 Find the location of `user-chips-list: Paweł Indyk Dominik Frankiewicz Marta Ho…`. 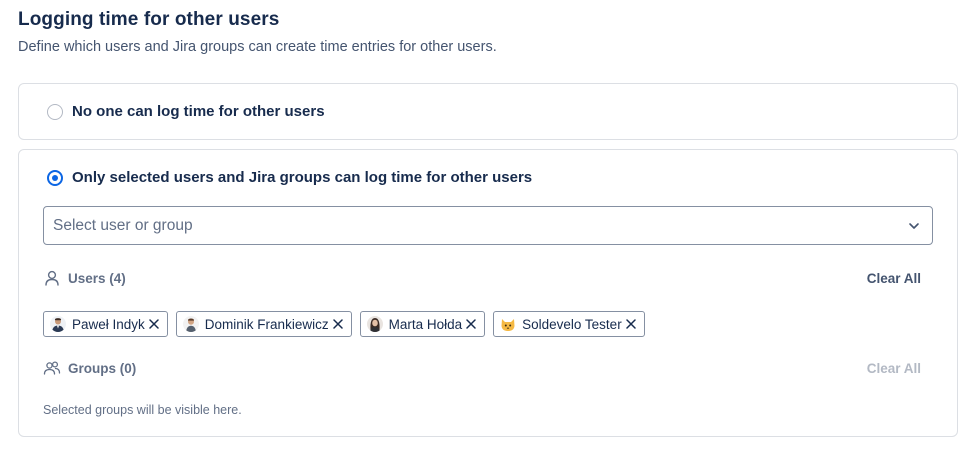

user-chips-list: Paweł Indyk Dominik Frankiewicz Marta Ho… is located at coordinates (348, 324).